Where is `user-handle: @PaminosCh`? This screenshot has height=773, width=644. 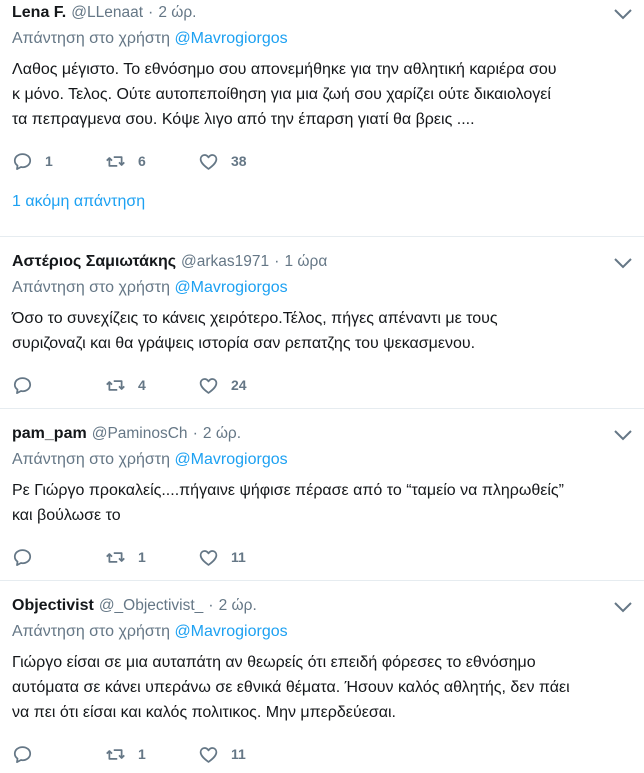
user-handle: @PaminosCh is located at coordinates (140, 434).